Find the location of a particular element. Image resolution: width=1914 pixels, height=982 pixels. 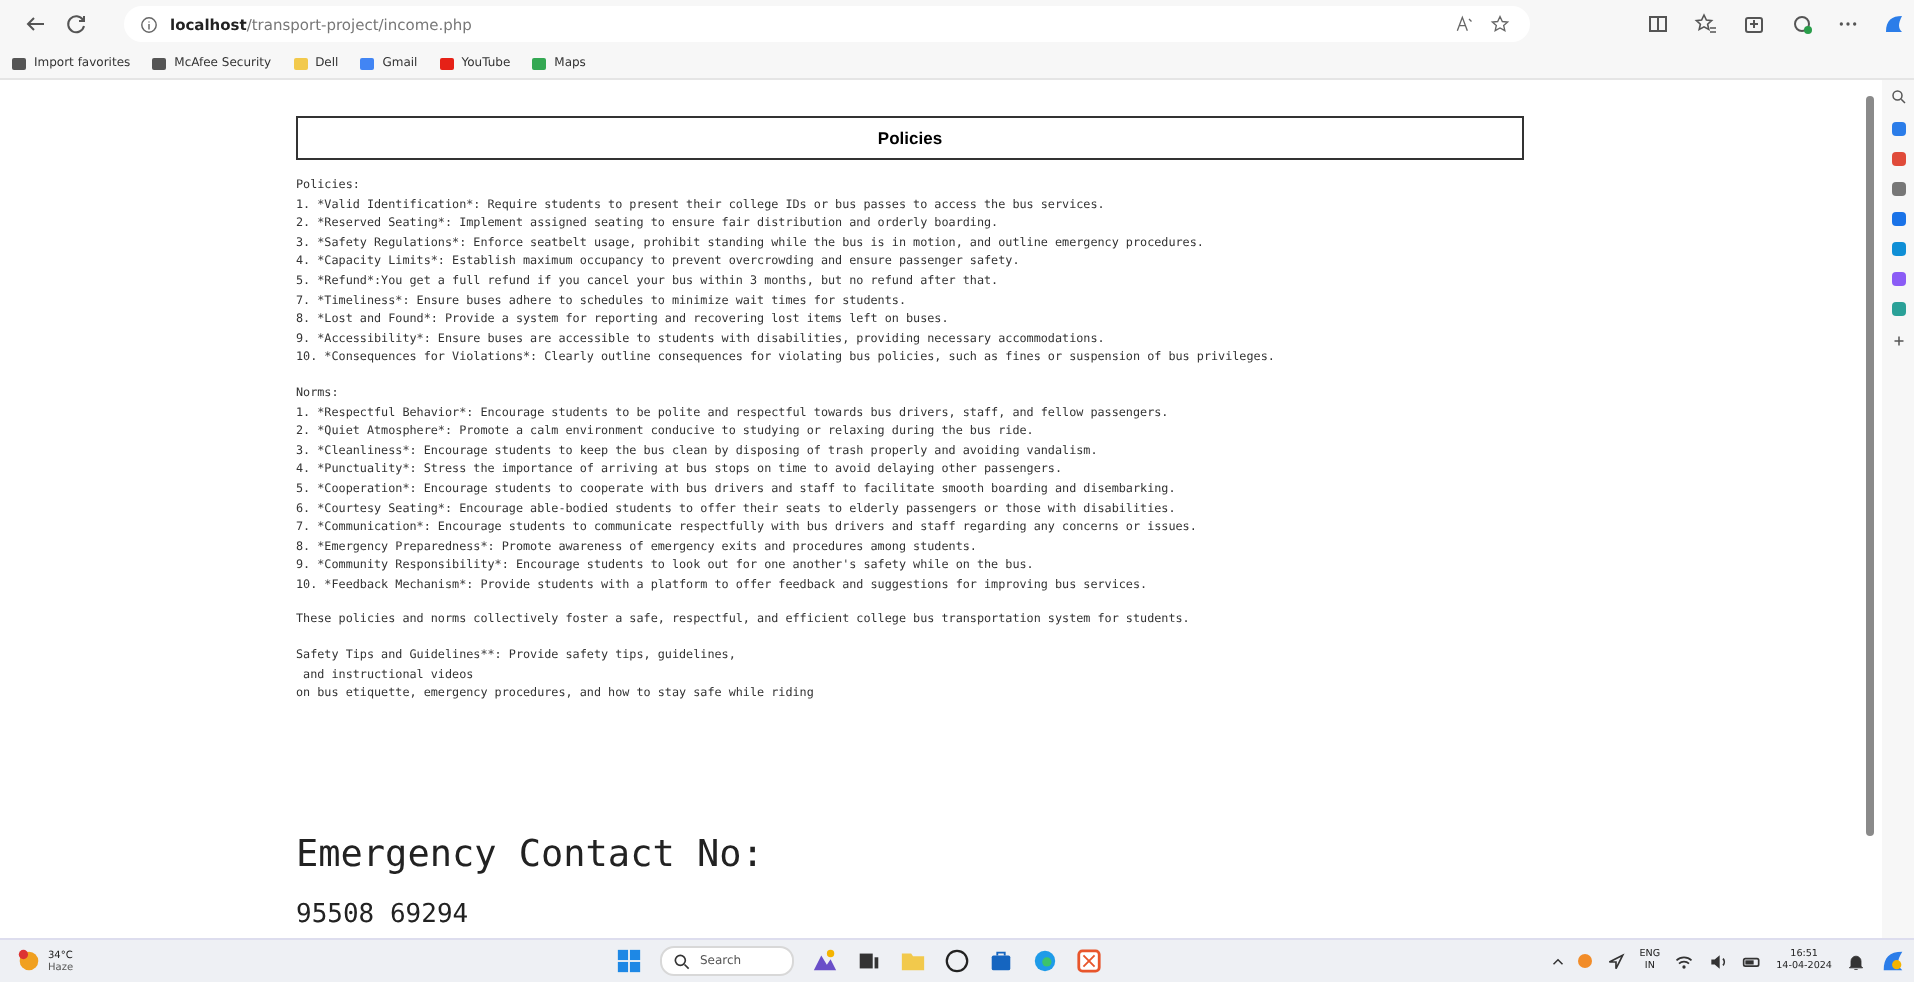

windows-icon is located at coordinates (629, 961).